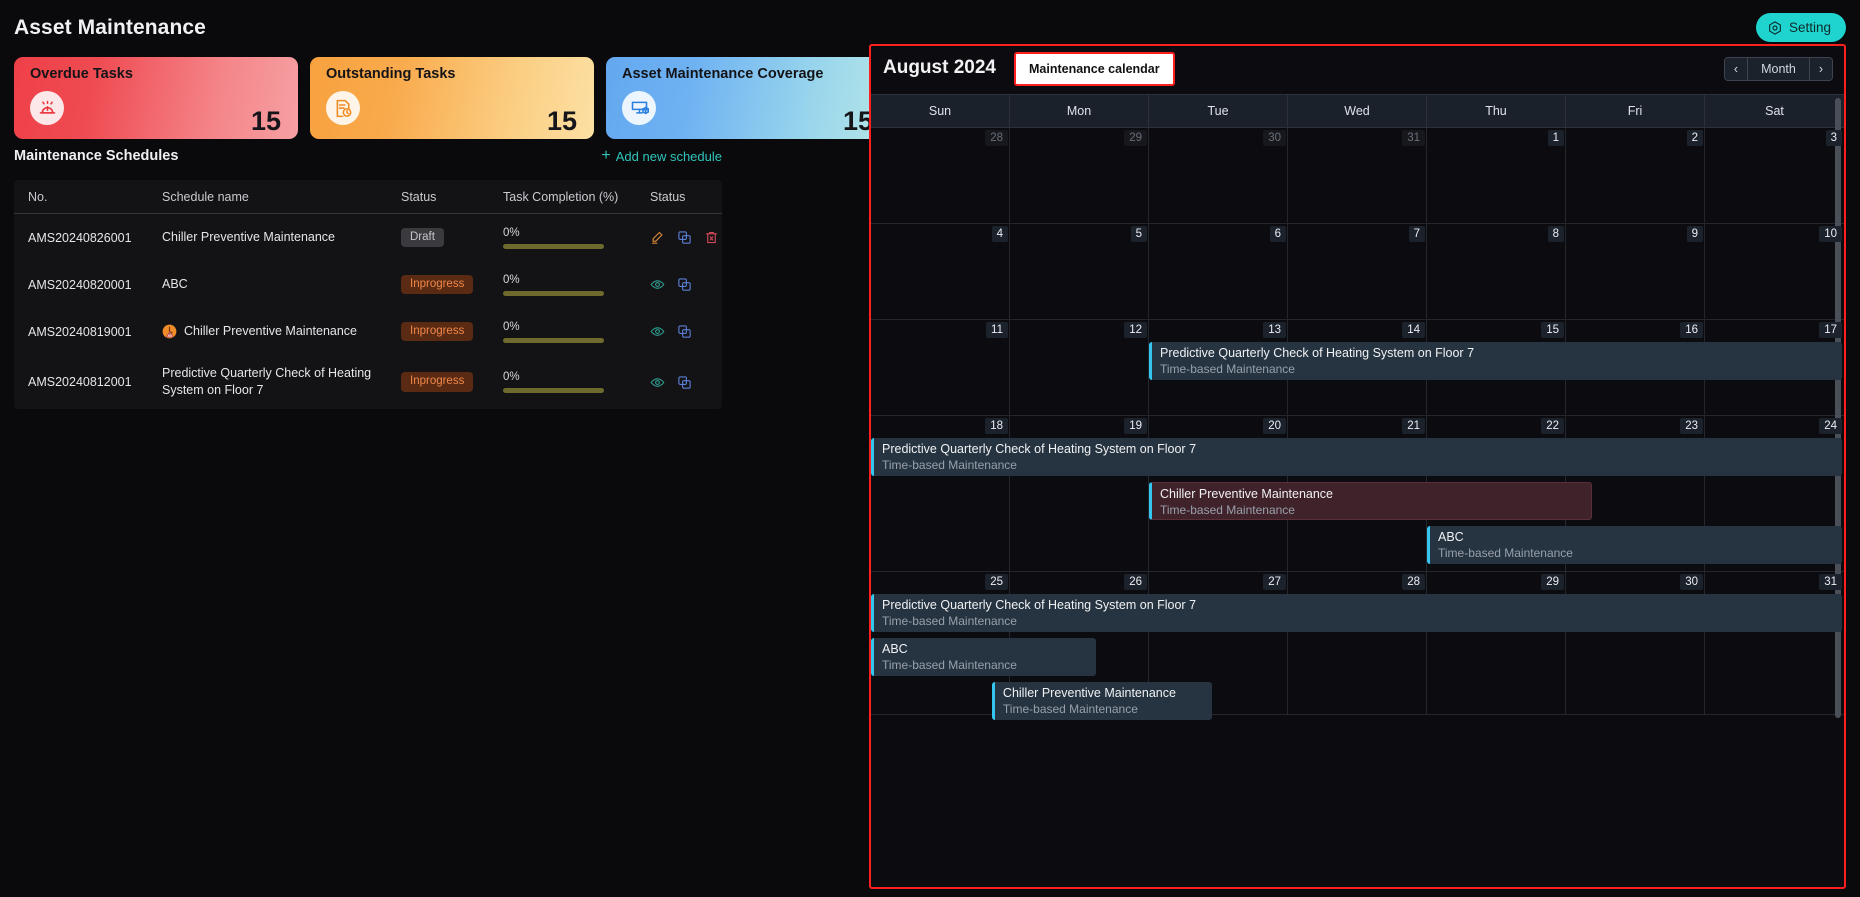  Describe the element at coordinates (1830, 234) in the screenshot. I see `calendar-day-number: 10` at that location.